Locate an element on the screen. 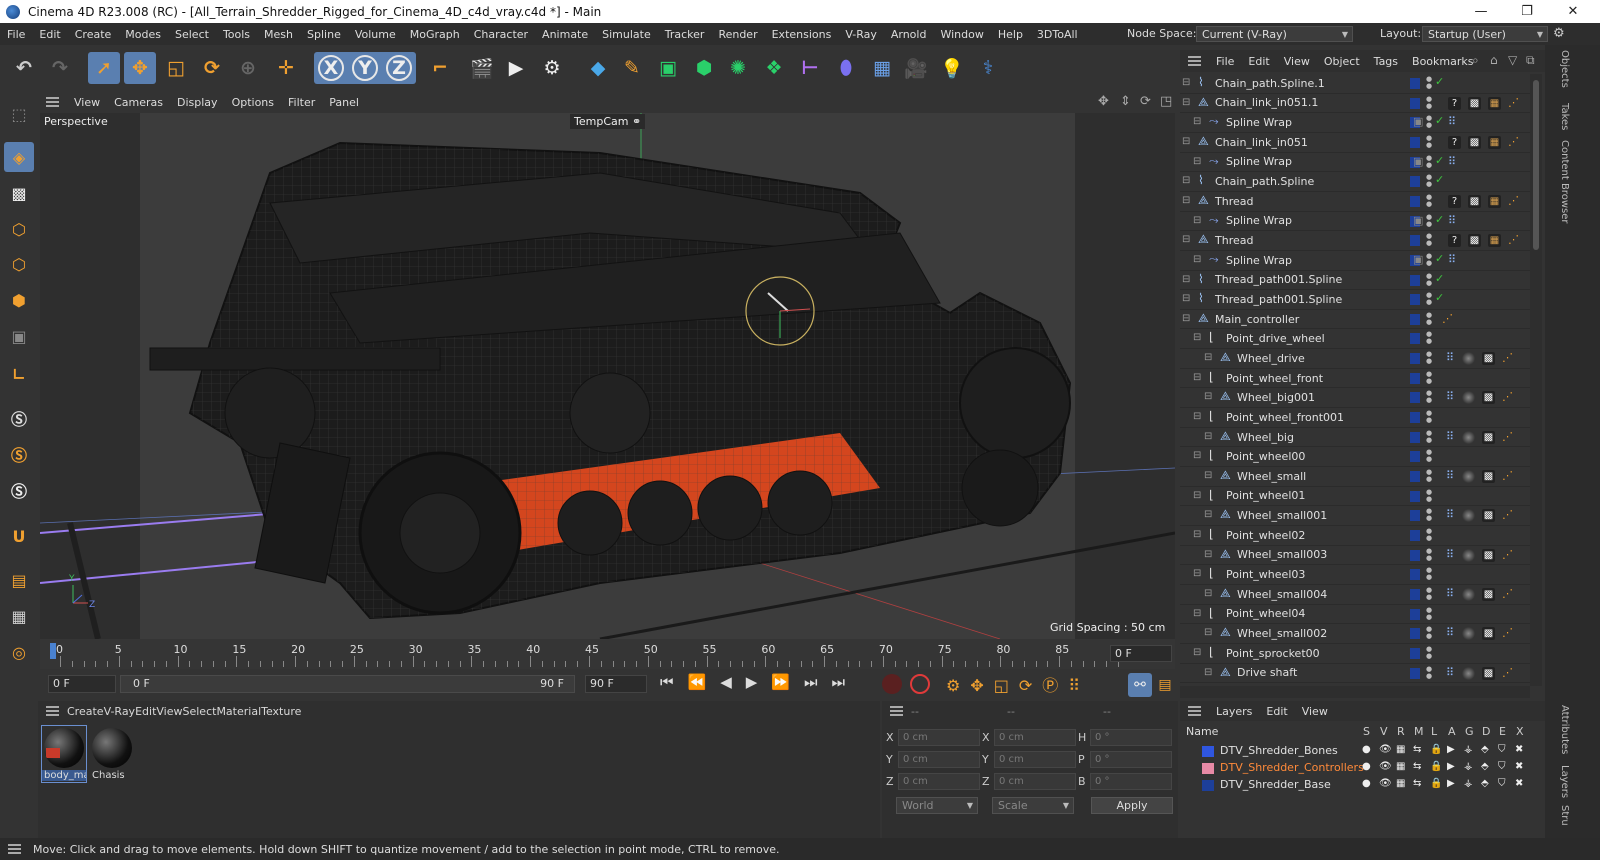 The image size is (1600, 860). object-menu-tags: Tags is located at coordinates (1386, 61).